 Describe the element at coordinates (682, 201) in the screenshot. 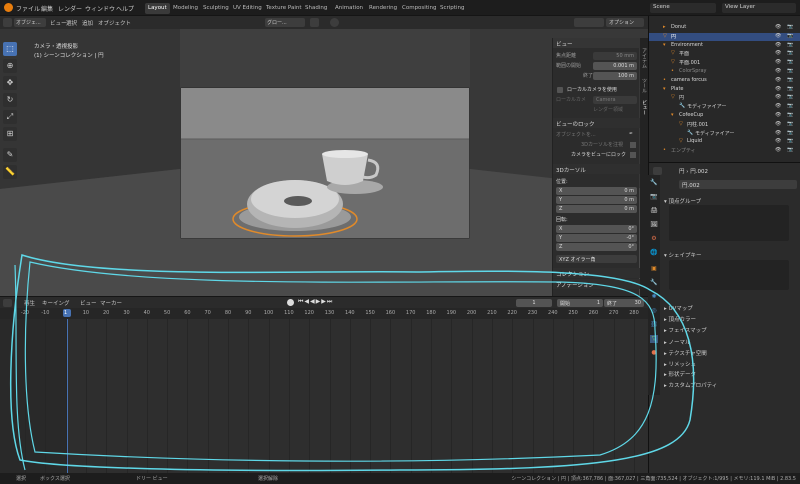

I see `properties-section-header: ▾ 頂点グループ` at that location.